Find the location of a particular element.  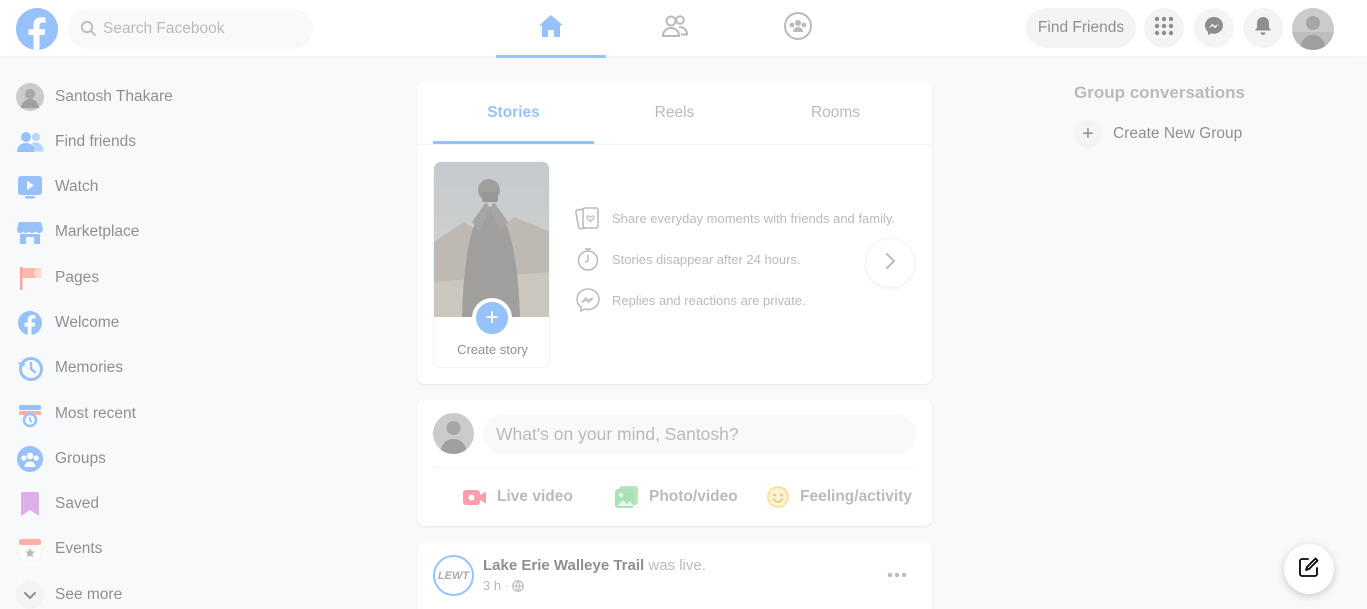

sidebar-item-groups: Groups is located at coordinates (61, 459).